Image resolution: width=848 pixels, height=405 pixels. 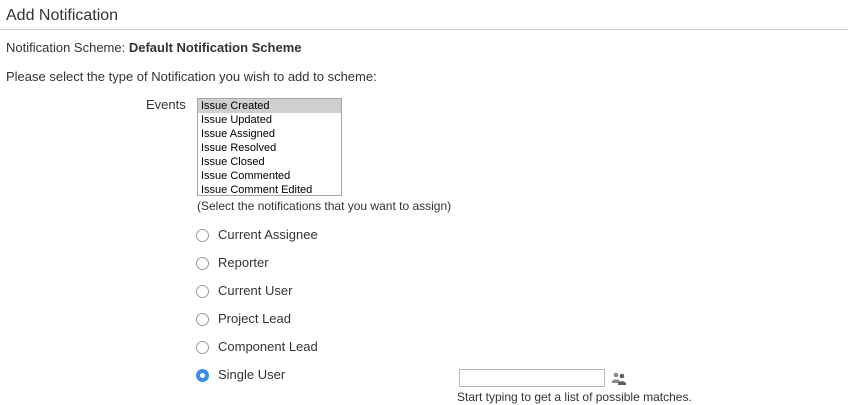 I want to click on radio-project-lead: Project Lead, so click(x=243, y=319).